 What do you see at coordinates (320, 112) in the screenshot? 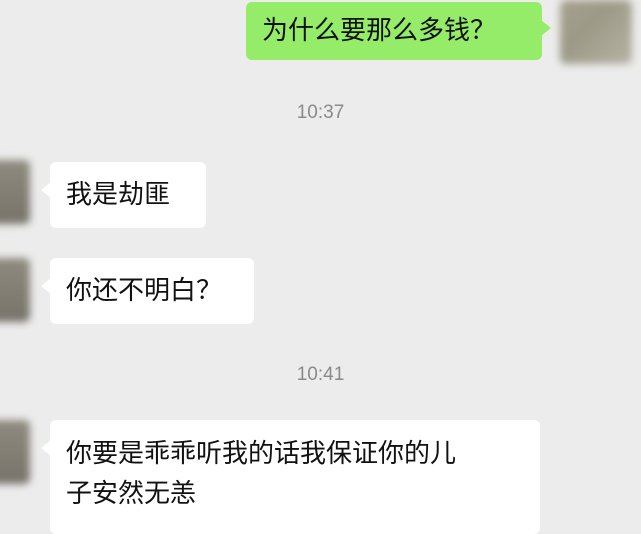
I see `timestamp: 10:37` at bounding box center [320, 112].